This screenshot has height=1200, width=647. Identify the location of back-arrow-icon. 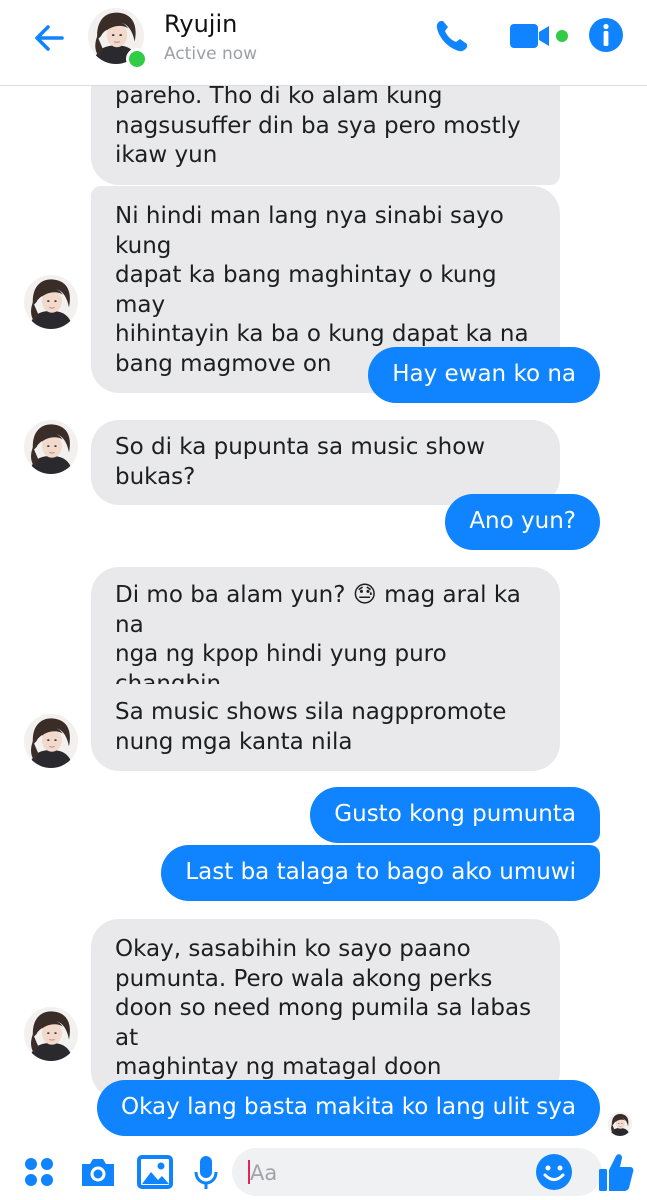
(49, 38).